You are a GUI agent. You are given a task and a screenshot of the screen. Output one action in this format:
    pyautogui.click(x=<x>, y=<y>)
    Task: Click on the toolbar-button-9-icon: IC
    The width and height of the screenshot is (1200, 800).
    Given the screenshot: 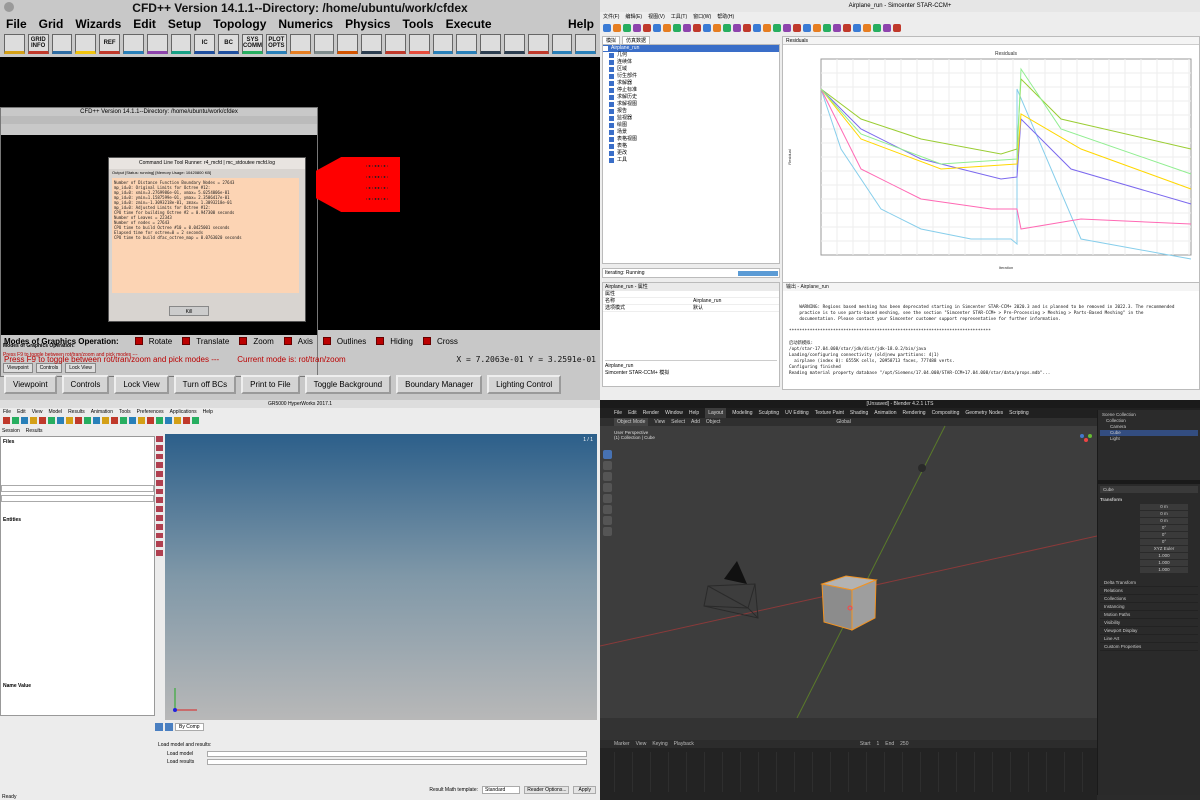 What is the action you would take?
    pyautogui.click(x=205, y=44)
    